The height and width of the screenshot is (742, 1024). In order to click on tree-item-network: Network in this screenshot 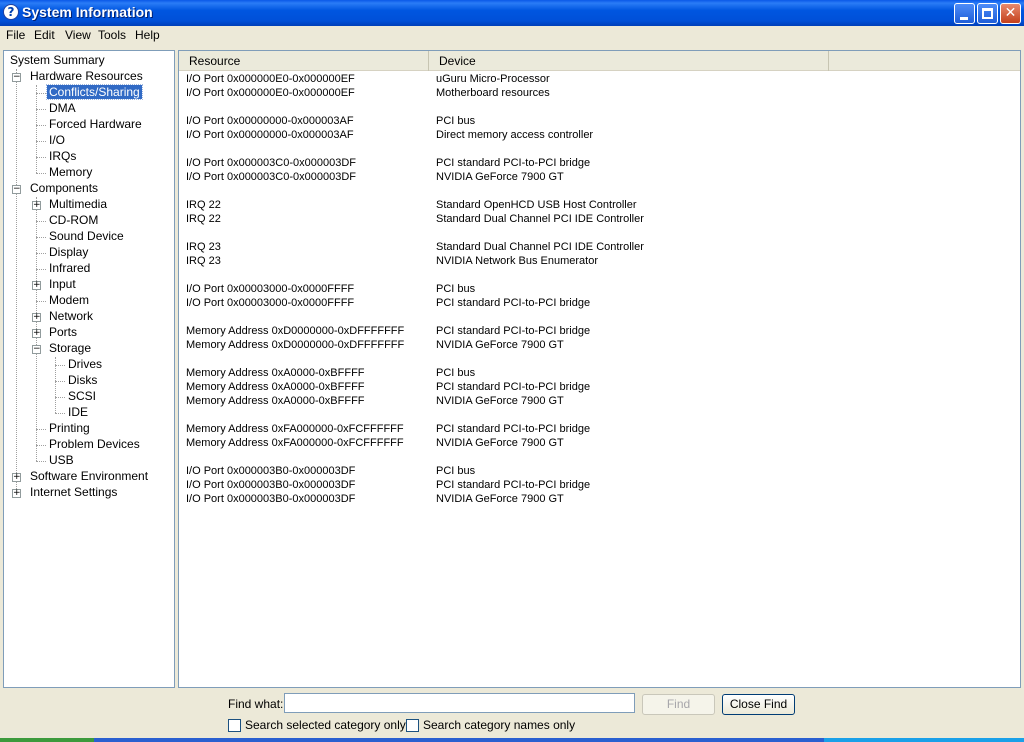, I will do `click(71, 316)`.